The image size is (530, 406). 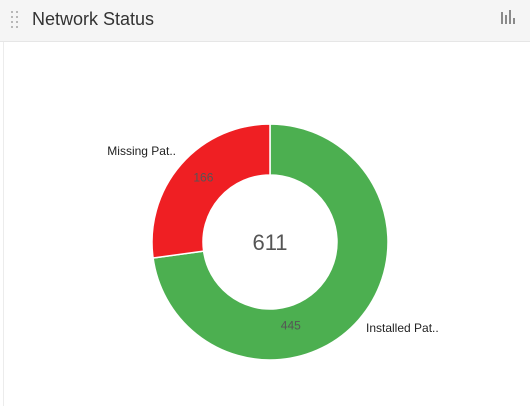 What do you see at coordinates (265, 21) in the screenshot?
I see `widget-header: Network Status` at bounding box center [265, 21].